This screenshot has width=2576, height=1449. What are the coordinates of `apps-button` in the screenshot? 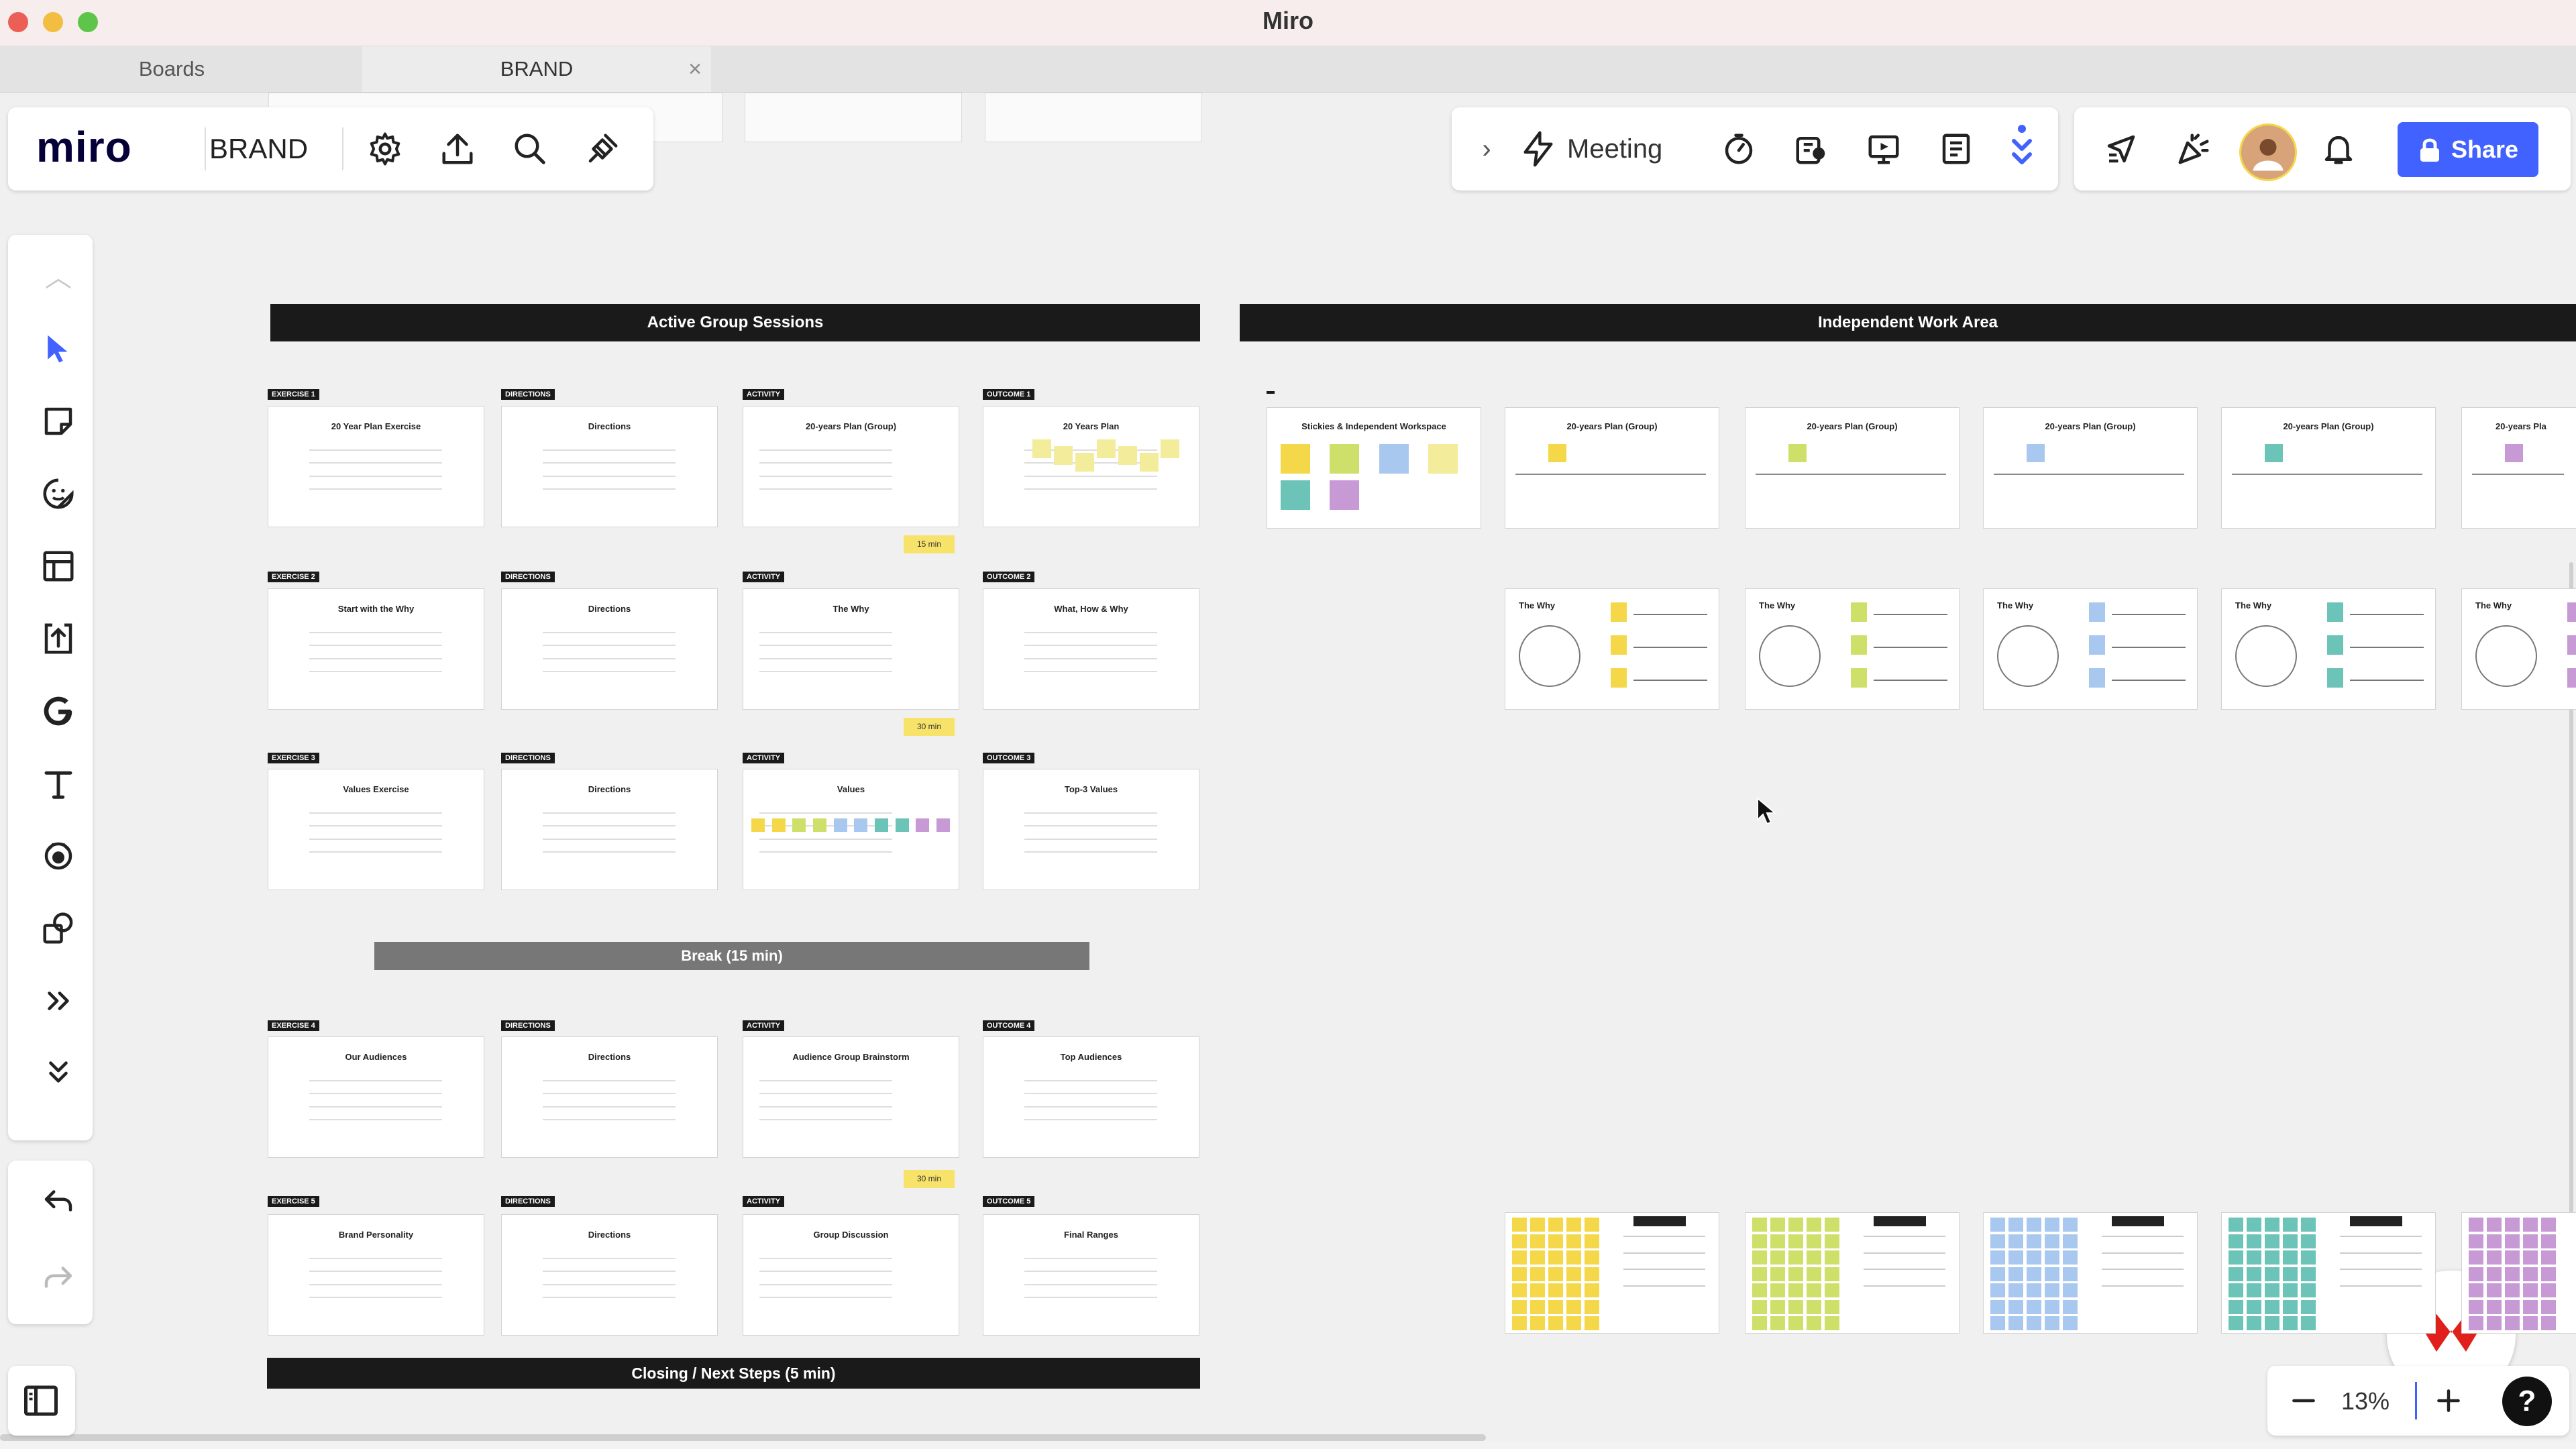 It's located at (602, 148).